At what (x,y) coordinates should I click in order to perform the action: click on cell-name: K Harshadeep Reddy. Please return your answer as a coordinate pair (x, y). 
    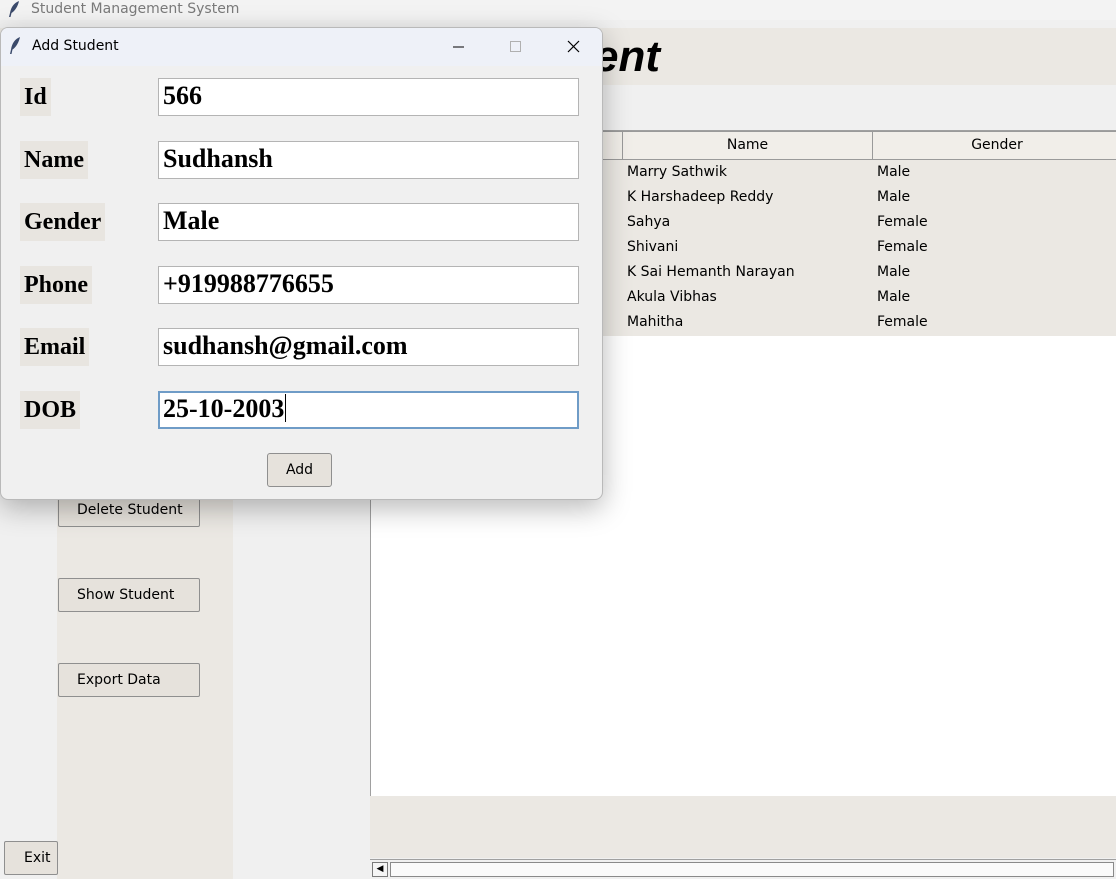
    Looking at the image, I should click on (700, 197).